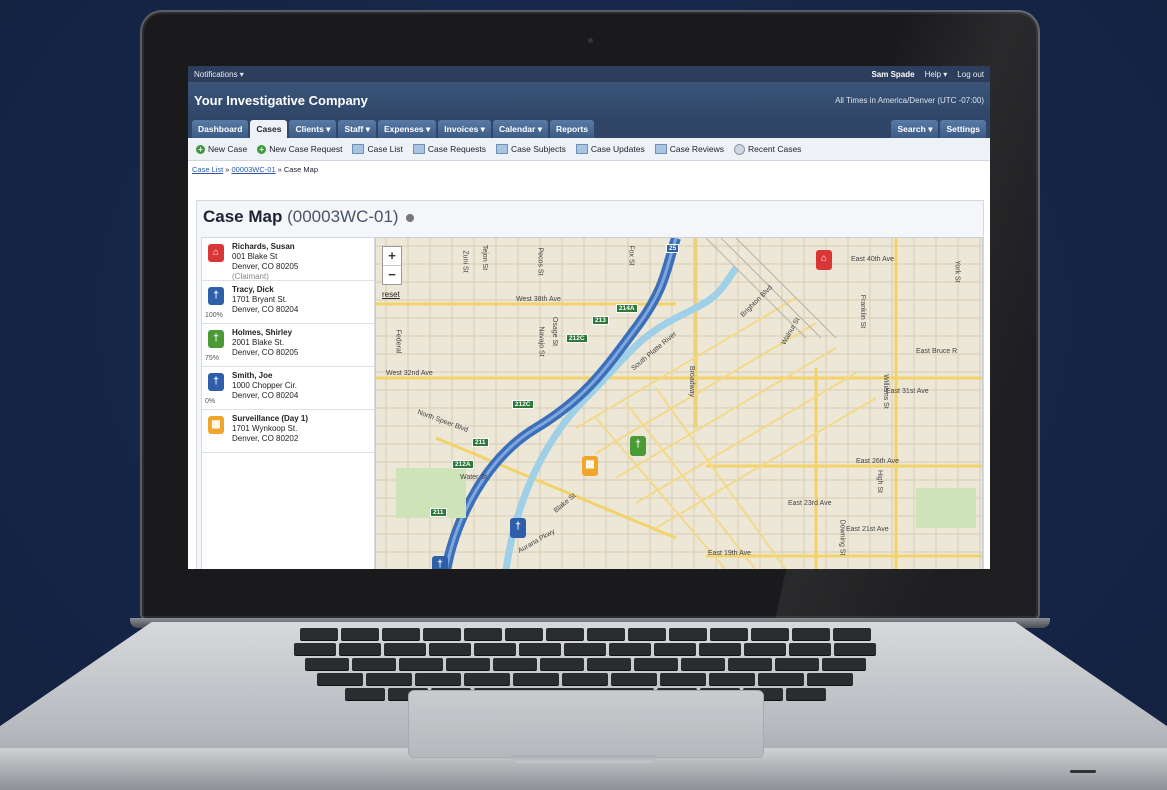  I want to click on recent-cases-link: Recent Cases, so click(767, 149).